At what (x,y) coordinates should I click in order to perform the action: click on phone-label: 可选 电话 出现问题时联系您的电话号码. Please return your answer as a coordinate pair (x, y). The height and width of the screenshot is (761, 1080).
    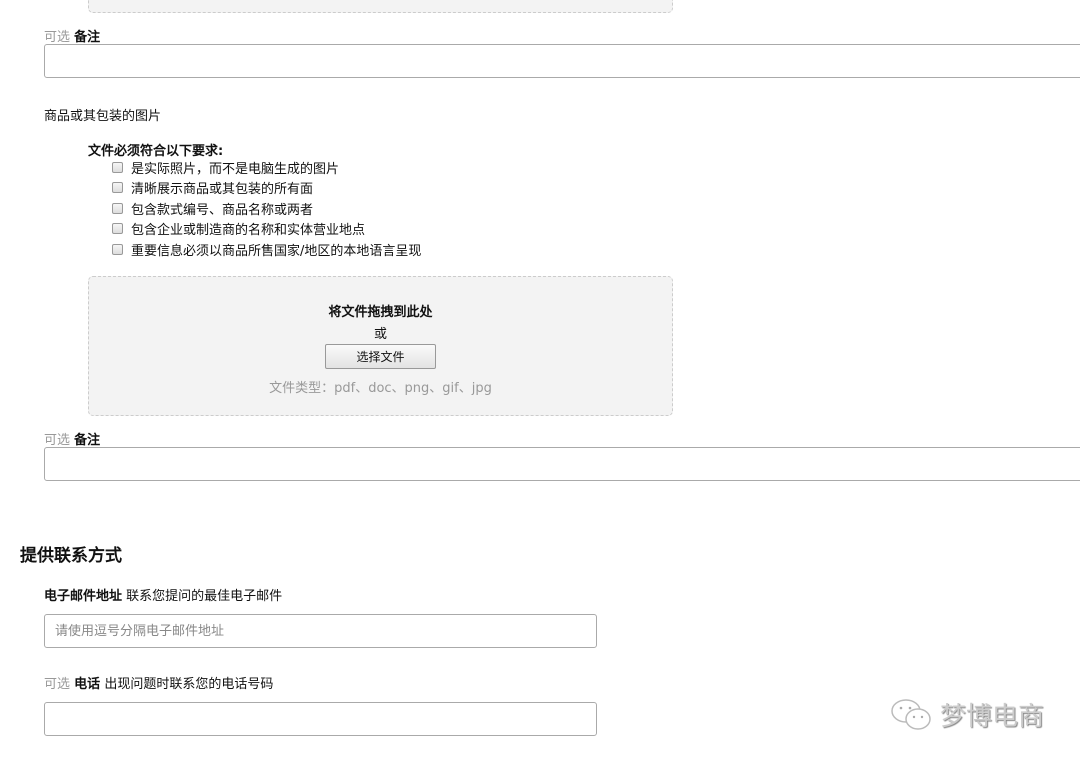
    Looking at the image, I should click on (159, 684).